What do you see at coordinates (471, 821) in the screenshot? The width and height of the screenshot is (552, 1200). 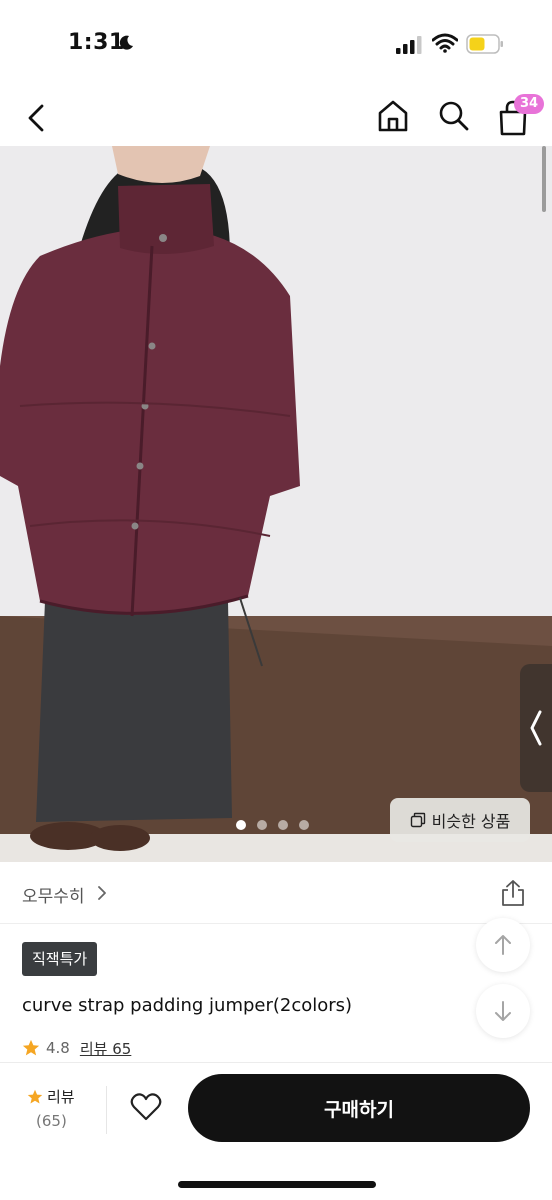 I see `similar-products-label: 비슷한 상품` at bounding box center [471, 821].